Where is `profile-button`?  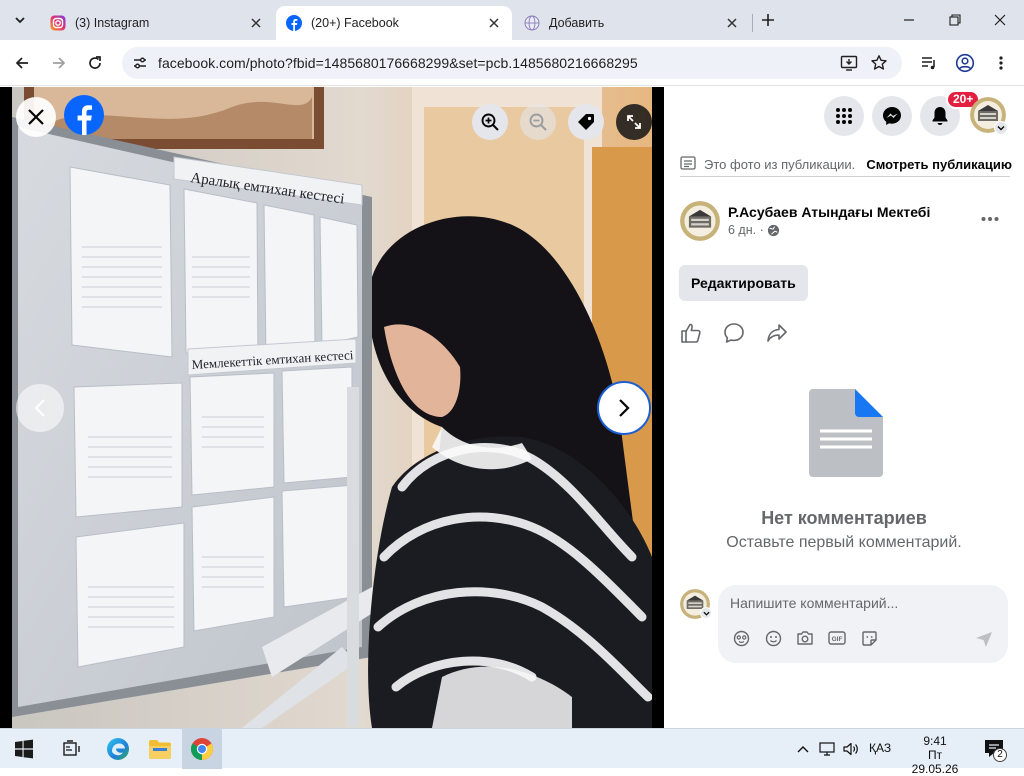 profile-button is located at coordinates (965, 63).